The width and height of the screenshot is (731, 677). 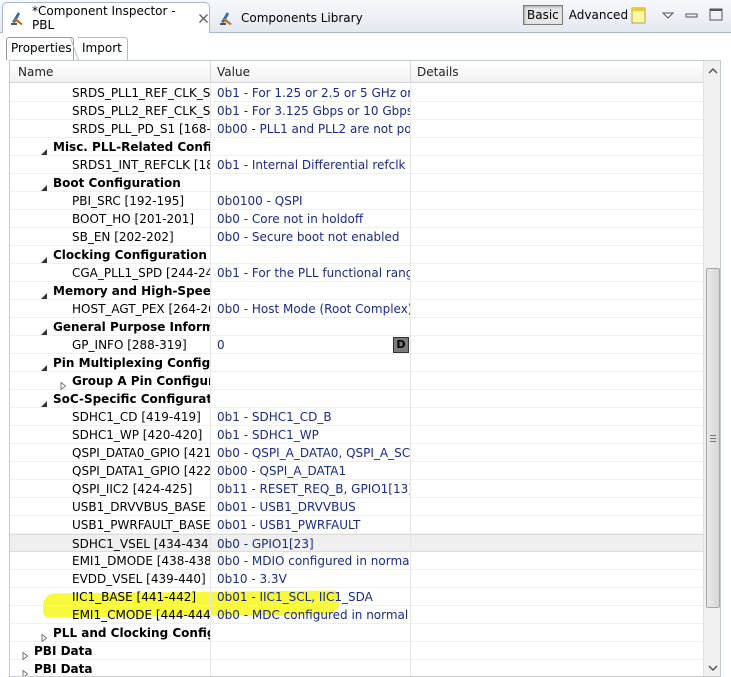 I want to click on value-cell: 0b0100 - QSPI, so click(x=311, y=201).